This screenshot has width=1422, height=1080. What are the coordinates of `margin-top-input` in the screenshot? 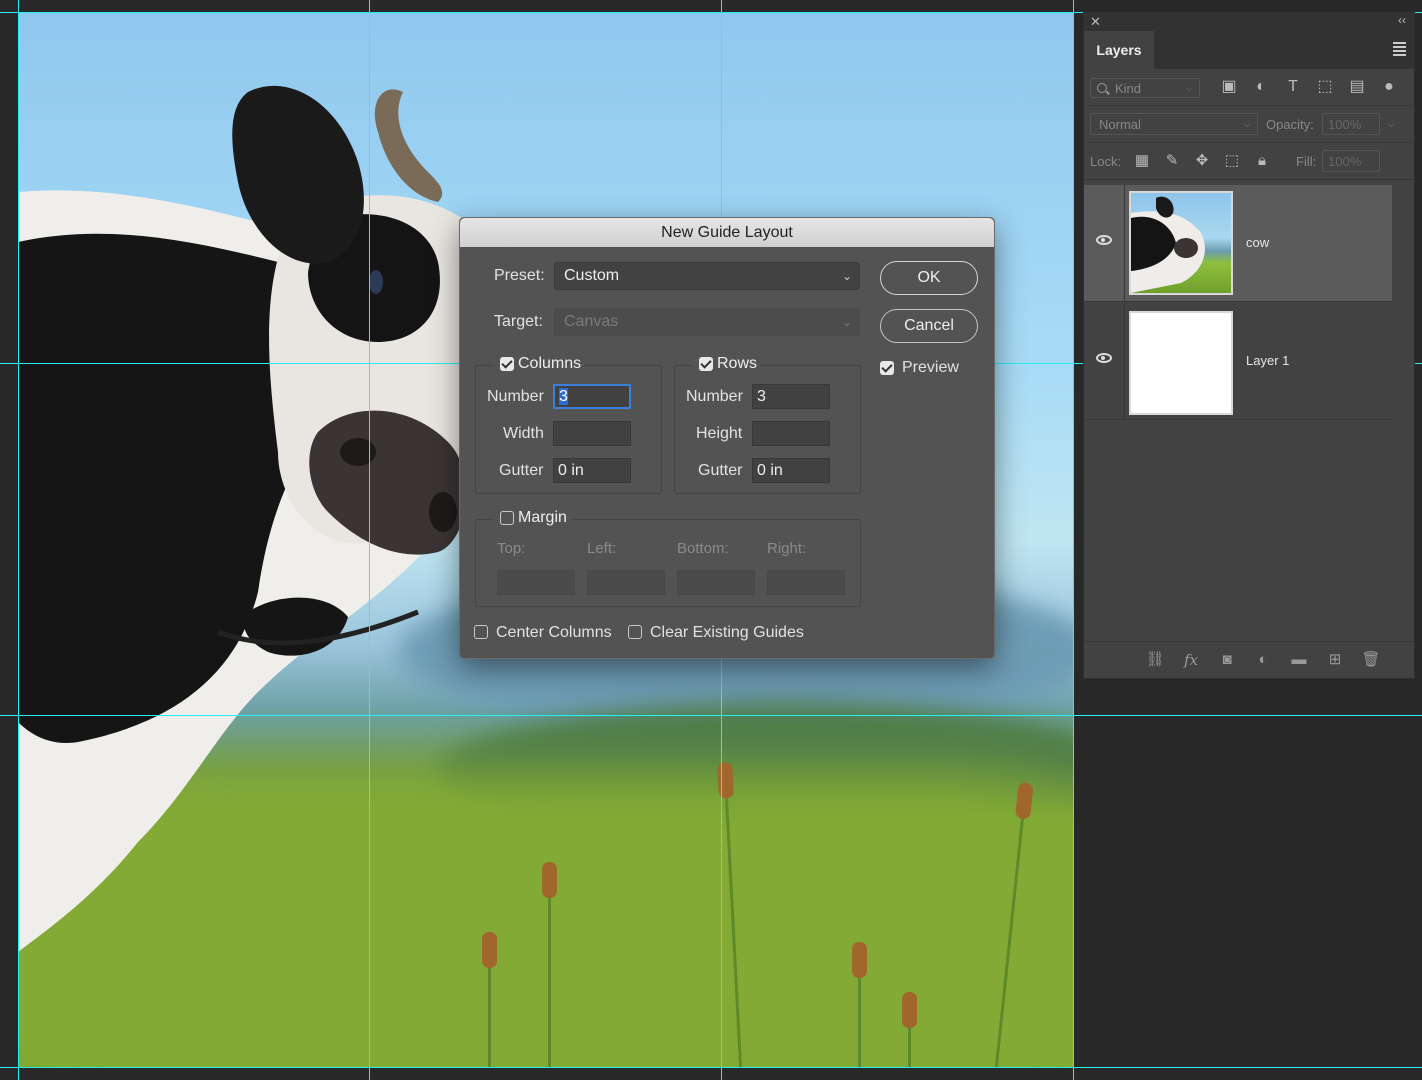 It's located at (536, 582).